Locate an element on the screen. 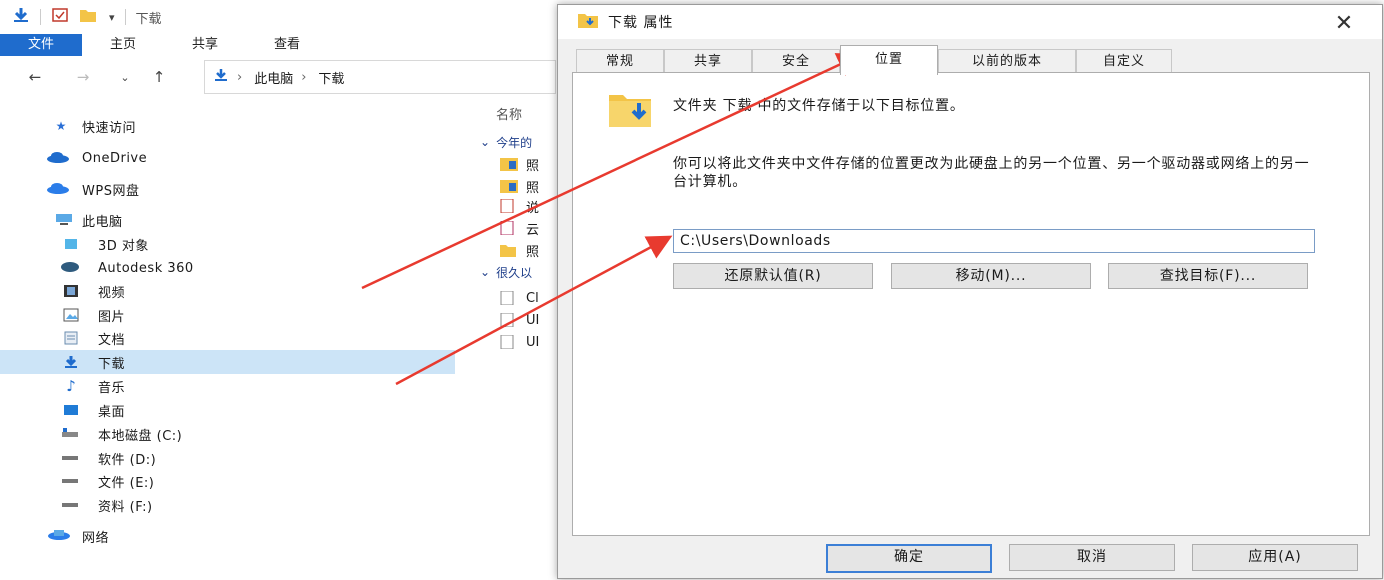 This screenshot has width=1384, height=580. computer-icon is located at coordinates (63, 220).